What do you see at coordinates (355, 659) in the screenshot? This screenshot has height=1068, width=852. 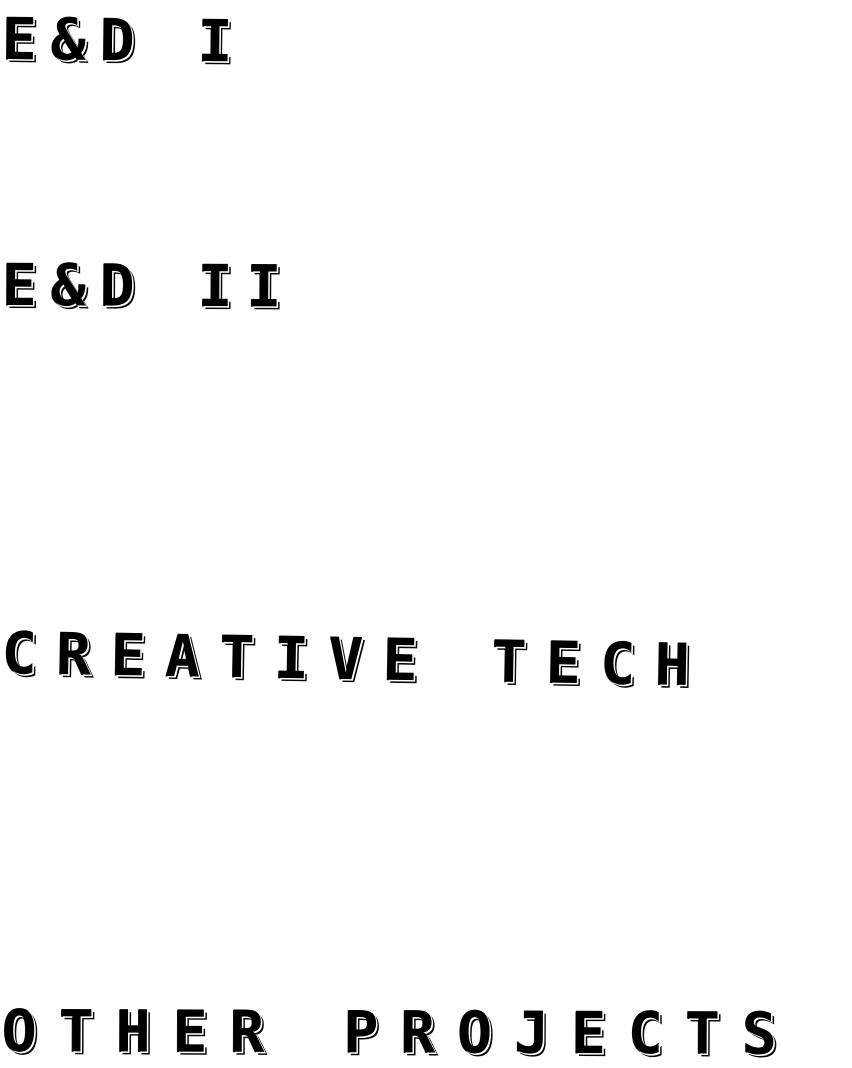 I see `menu-link-creative-tech: CREATIVE TECH` at bounding box center [355, 659].